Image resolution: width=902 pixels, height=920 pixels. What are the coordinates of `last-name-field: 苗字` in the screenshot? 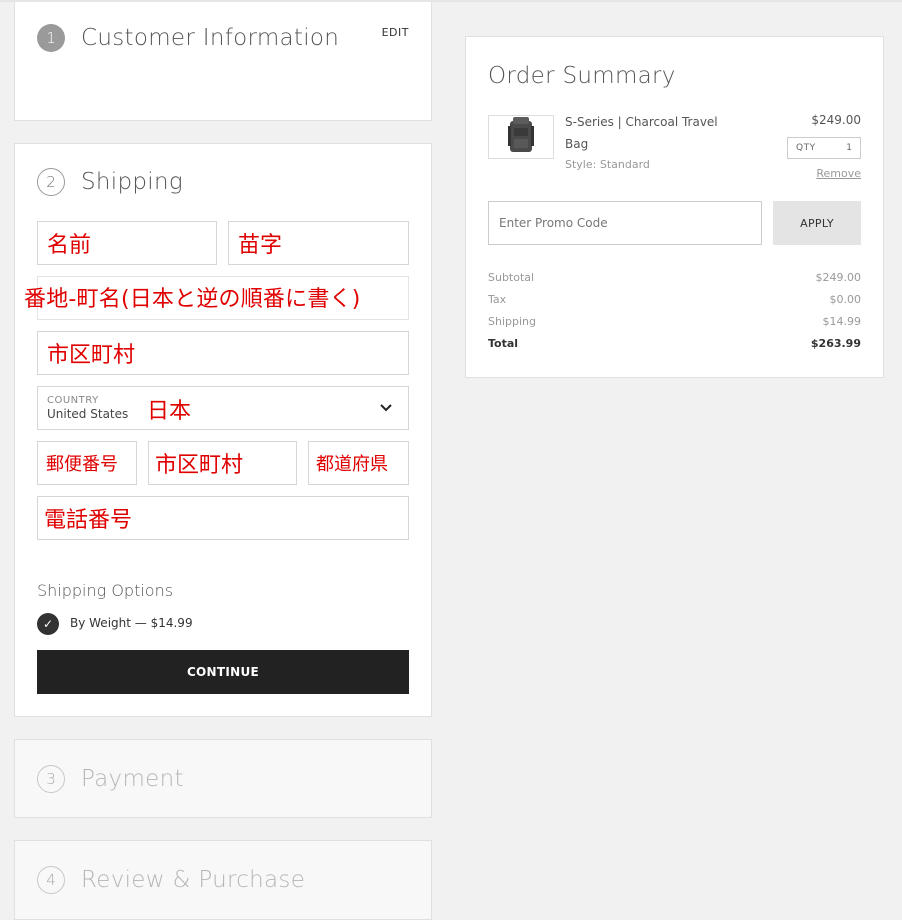 It's located at (318, 243).